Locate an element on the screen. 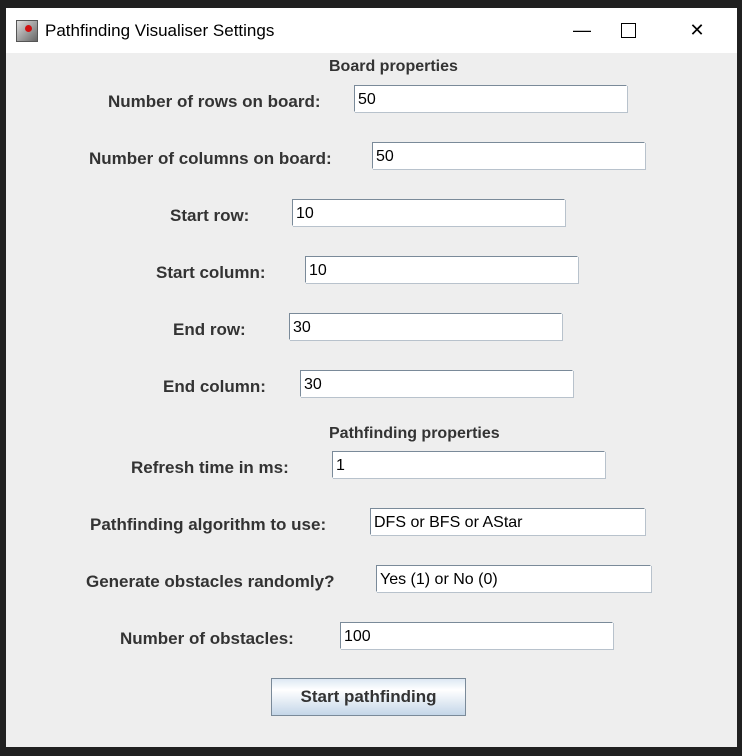 This screenshot has width=742, height=756. close-icon: ✕ is located at coordinates (697, 30).